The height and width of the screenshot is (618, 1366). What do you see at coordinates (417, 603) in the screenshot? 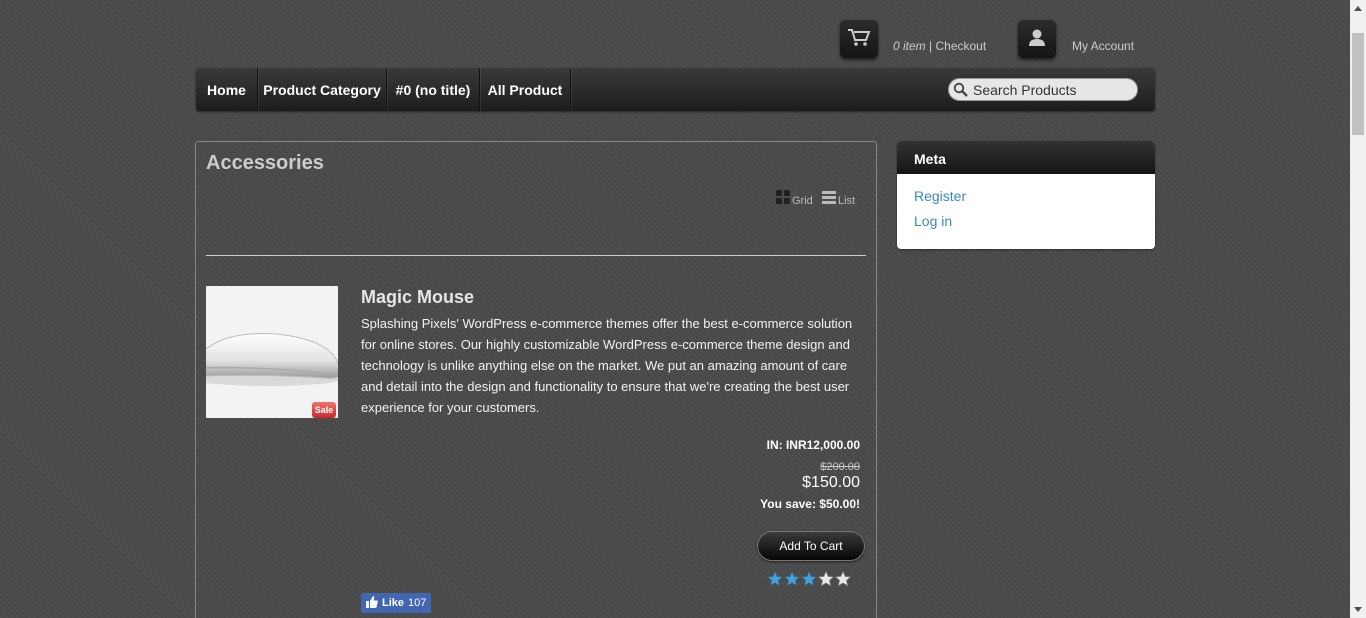
I see `like-count: 107` at bounding box center [417, 603].